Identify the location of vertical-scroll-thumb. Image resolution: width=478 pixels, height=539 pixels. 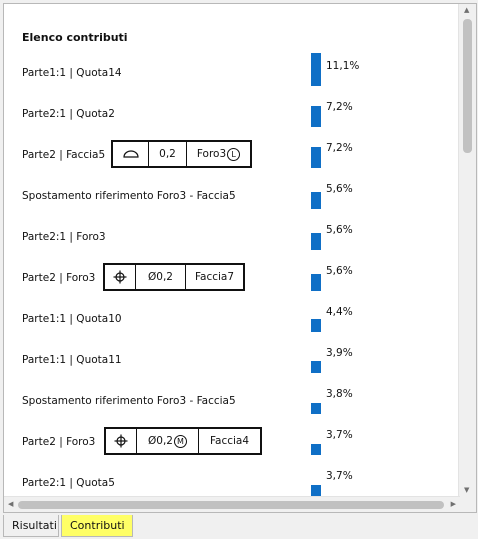
(467, 86).